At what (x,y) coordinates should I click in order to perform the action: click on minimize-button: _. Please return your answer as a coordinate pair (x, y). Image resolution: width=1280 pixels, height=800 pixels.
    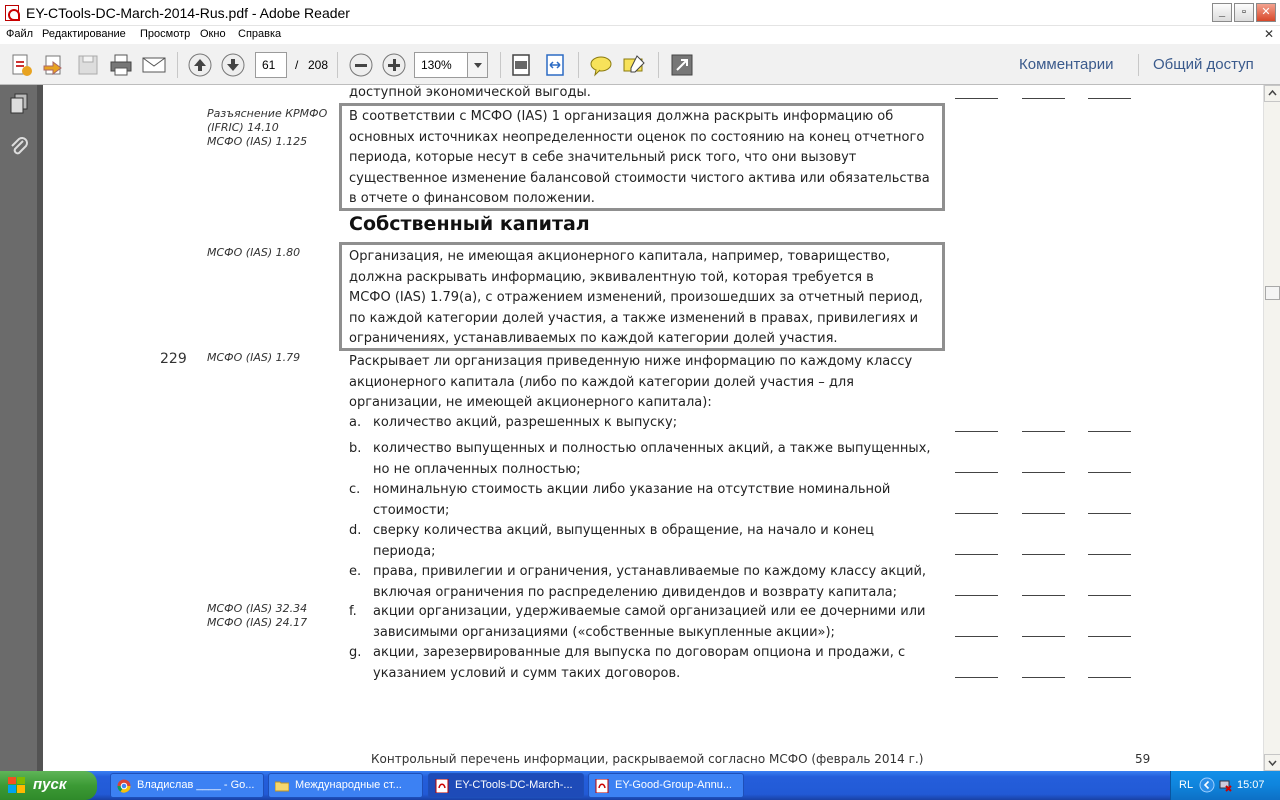
    Looking at the image, I should click on (1222, 12).